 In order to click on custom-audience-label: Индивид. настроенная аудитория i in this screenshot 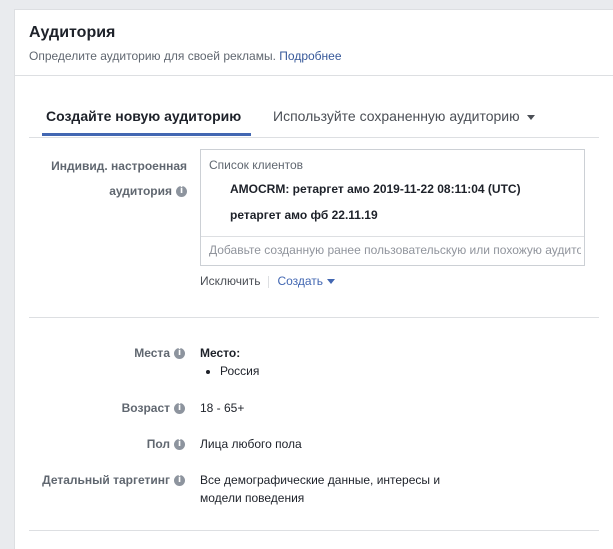, I will do `click(107, 179)`.